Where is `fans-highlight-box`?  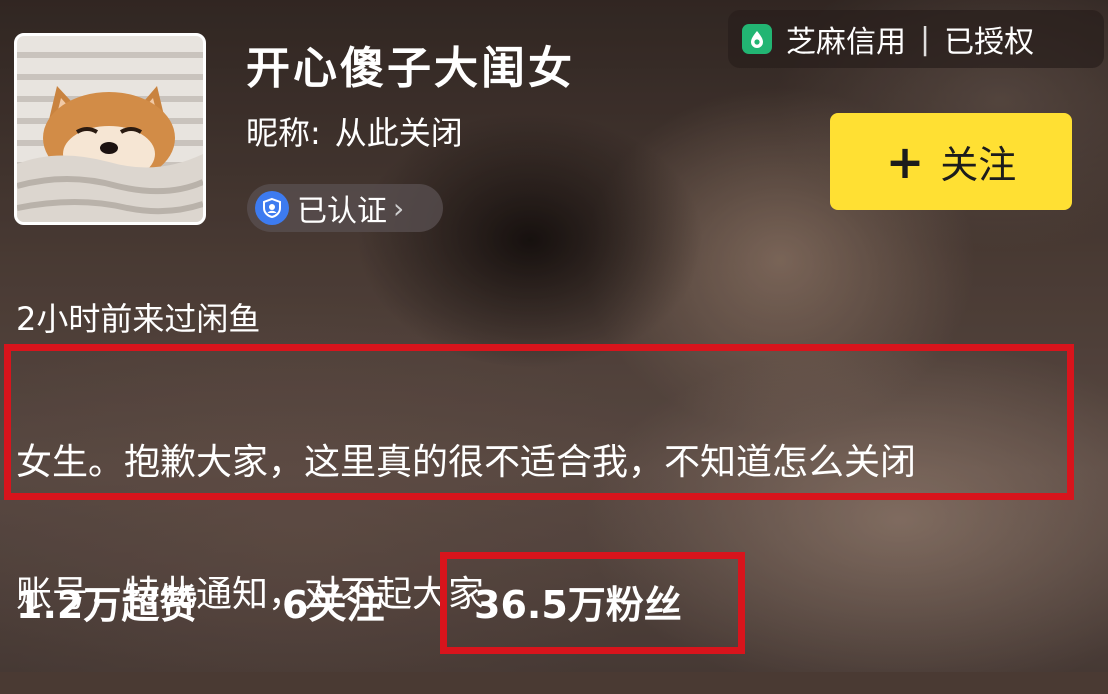
fans-highlight-box is located at coordinates (592, 603).